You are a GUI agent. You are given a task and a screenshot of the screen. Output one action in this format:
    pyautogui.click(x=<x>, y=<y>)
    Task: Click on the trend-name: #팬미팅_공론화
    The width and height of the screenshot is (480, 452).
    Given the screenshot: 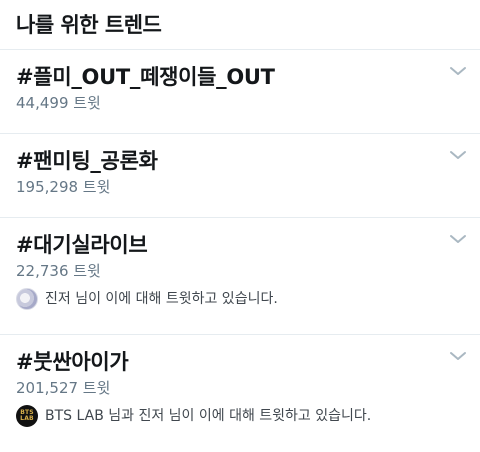 What is the action you would take?
    pyautogui.click(x=87, y=161)
    